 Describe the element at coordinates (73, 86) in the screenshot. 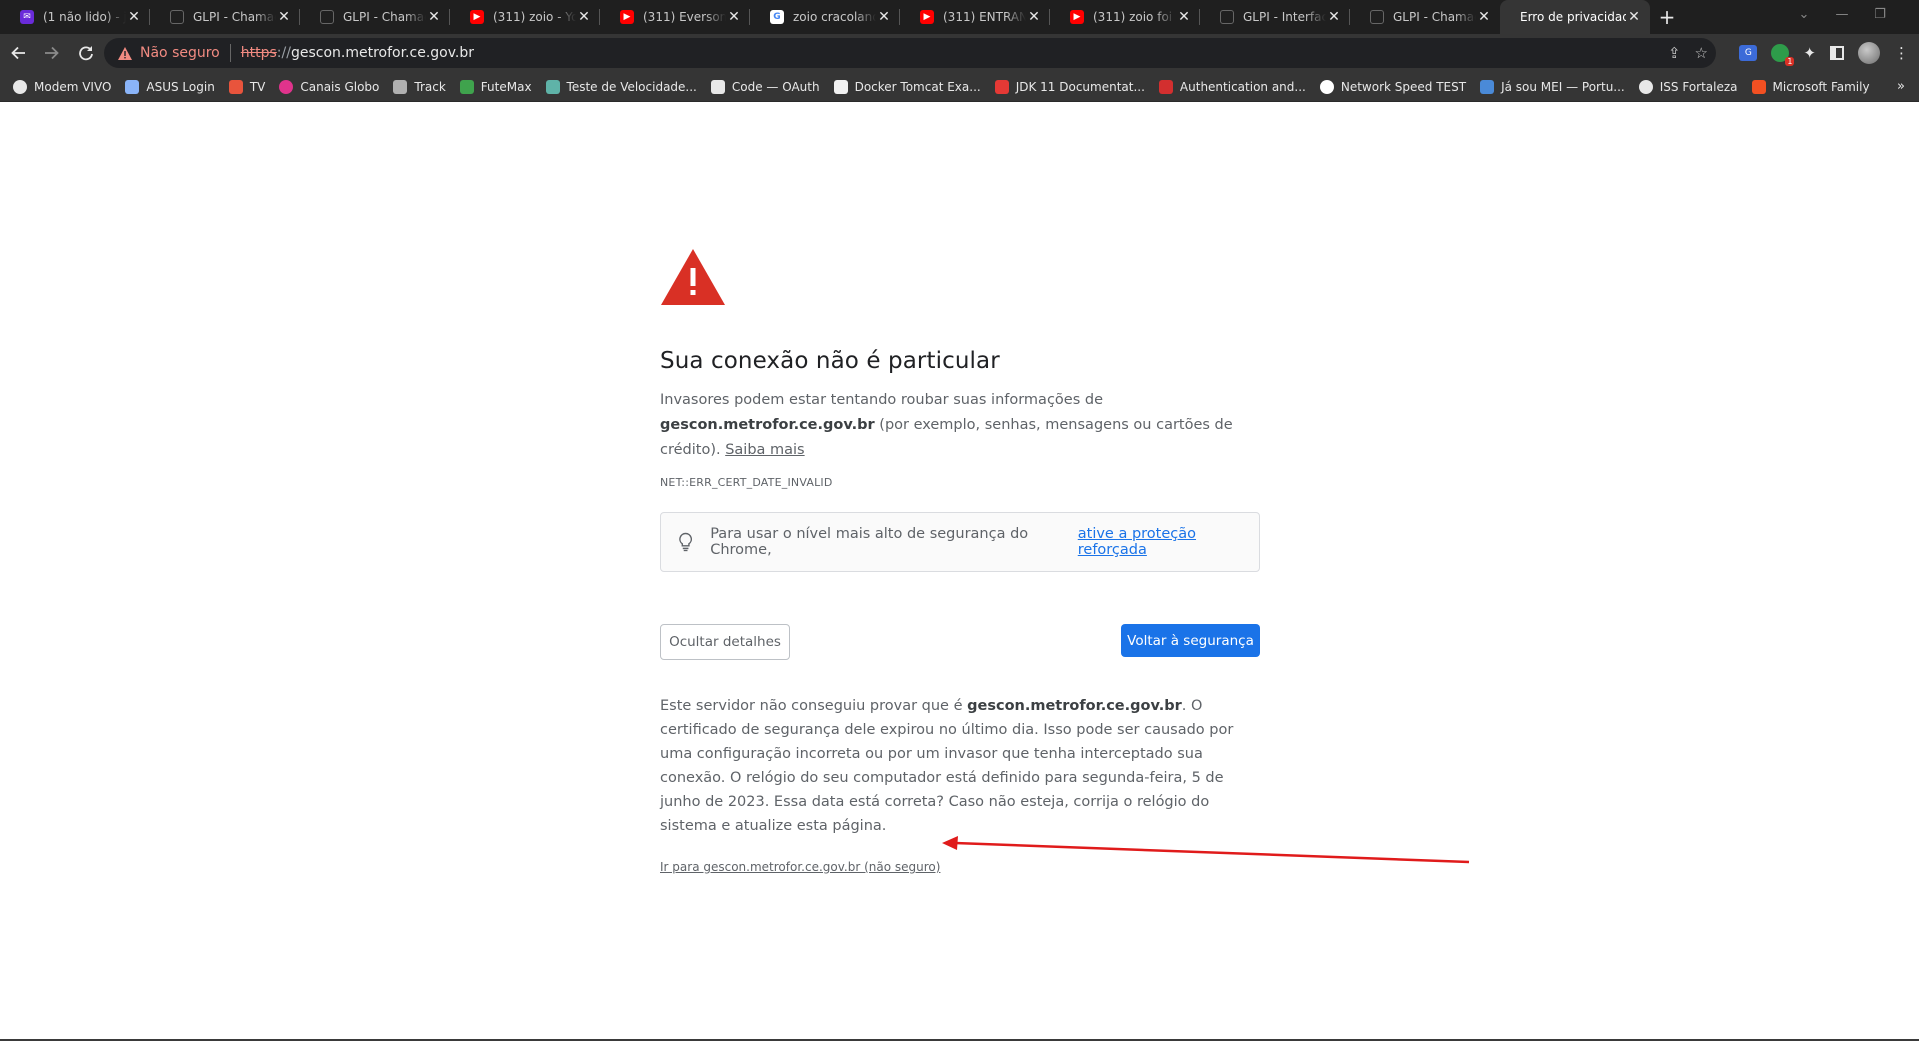

I see `bookmark-label: Modem VIVO` at that location.